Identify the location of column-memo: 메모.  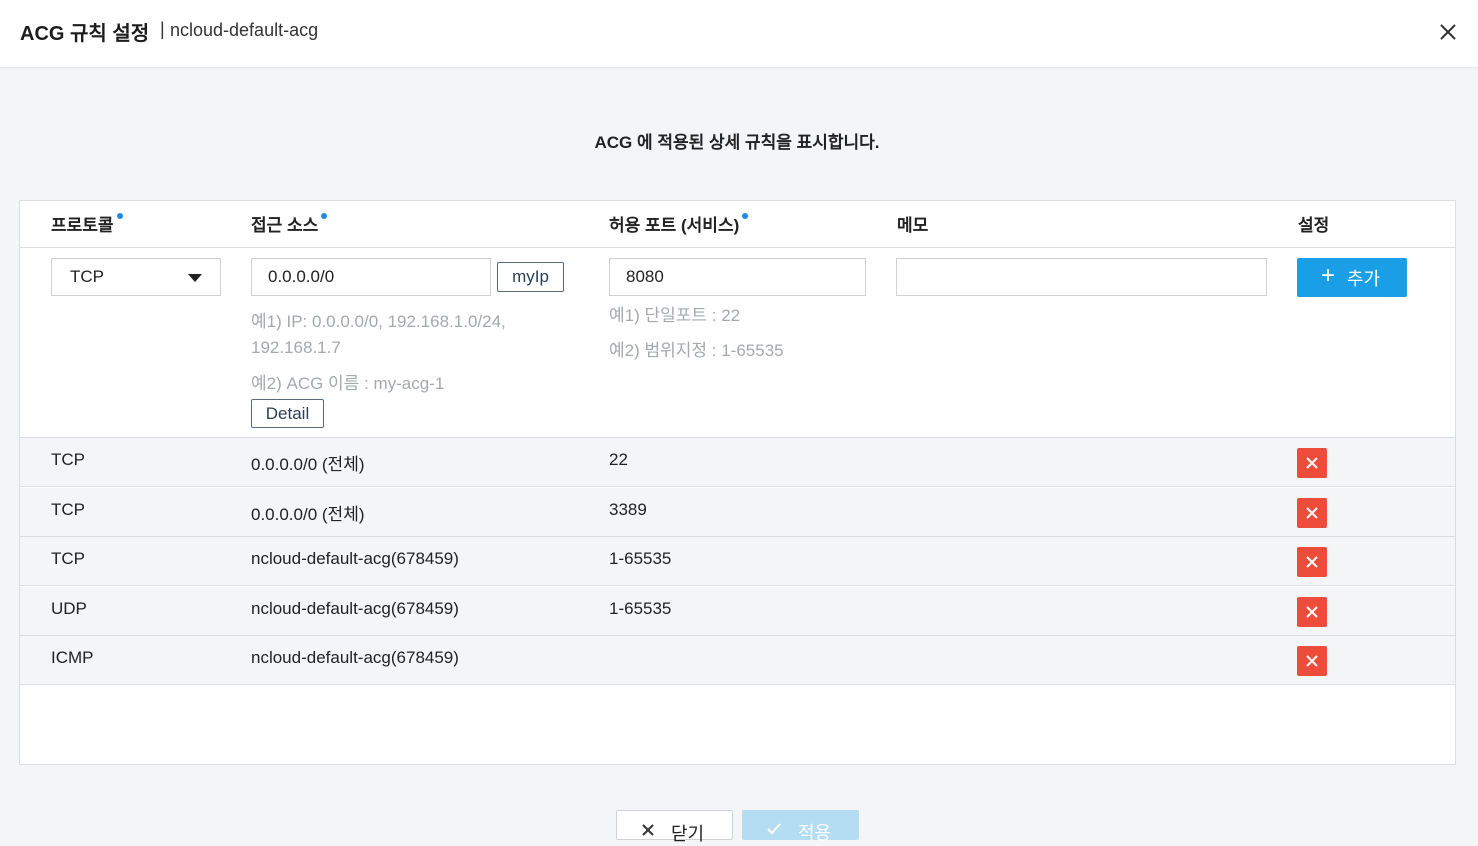
(913, 225).